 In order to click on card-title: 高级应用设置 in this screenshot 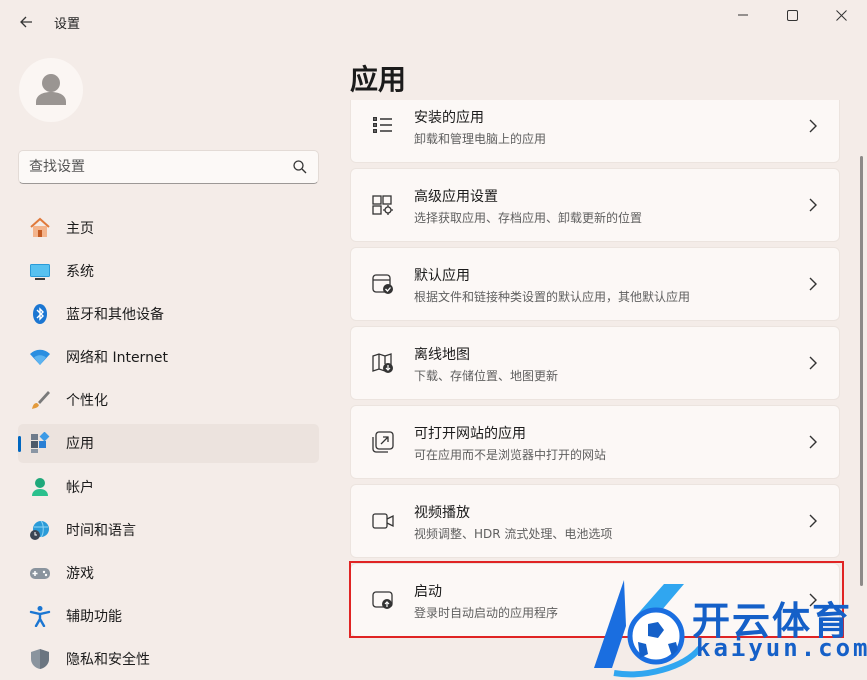, I will do `click(456, 197)`.